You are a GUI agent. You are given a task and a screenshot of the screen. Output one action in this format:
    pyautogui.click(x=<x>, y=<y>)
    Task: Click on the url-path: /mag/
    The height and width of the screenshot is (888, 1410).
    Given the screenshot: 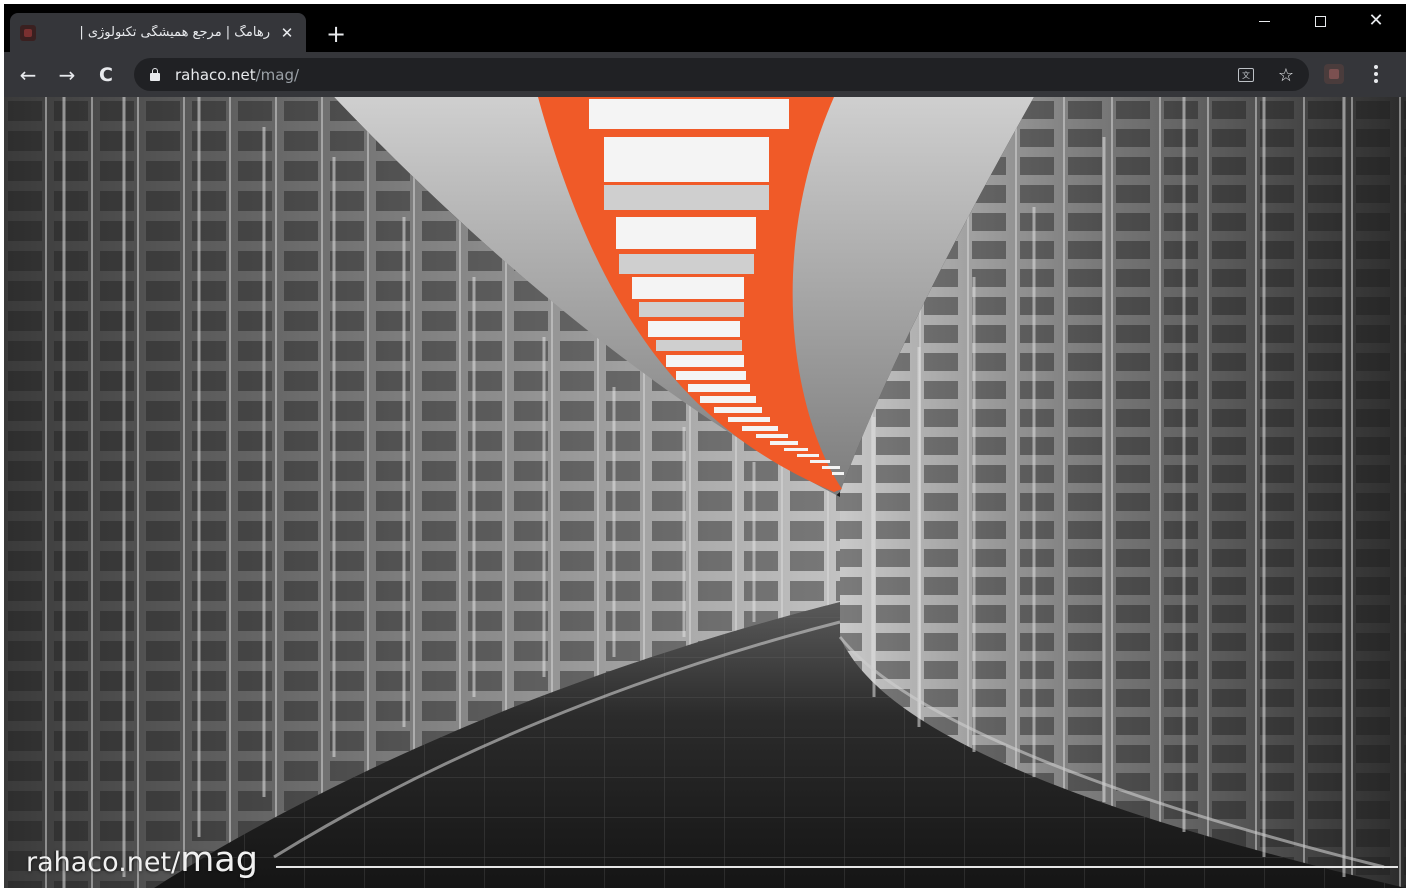 What is the action you would take?
    pyautogui.click(x=277, y=75)
    